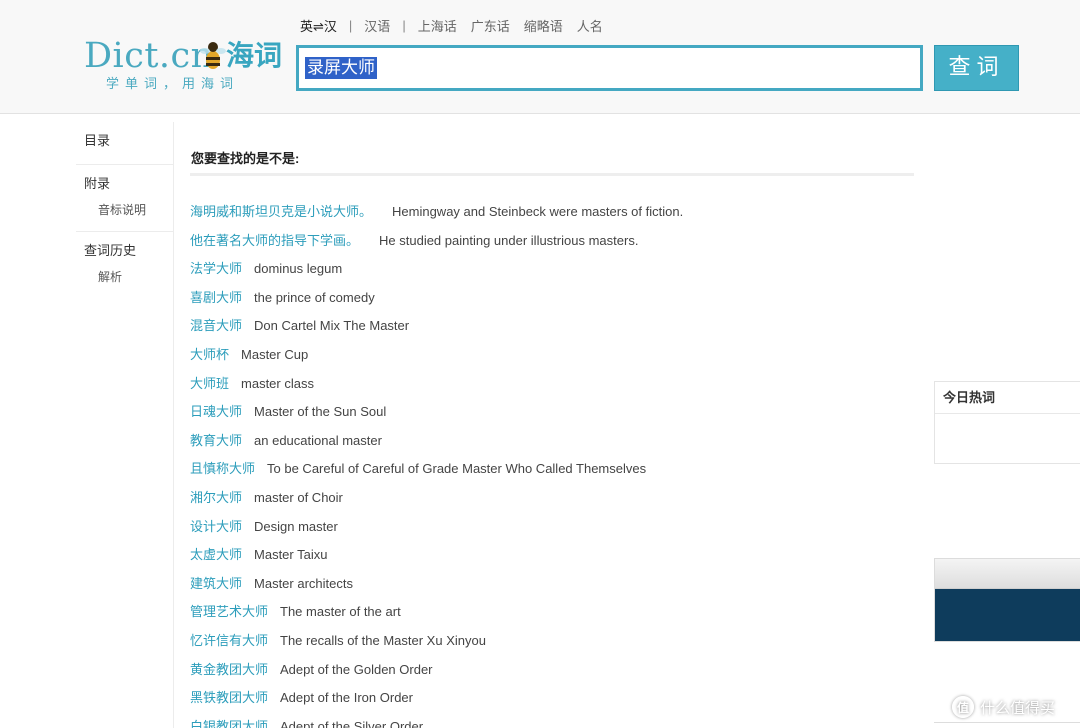 This screenshot has width=1080, height=728. I want to click on list-item: 建筑大师 Master architects, so click(553, 584).